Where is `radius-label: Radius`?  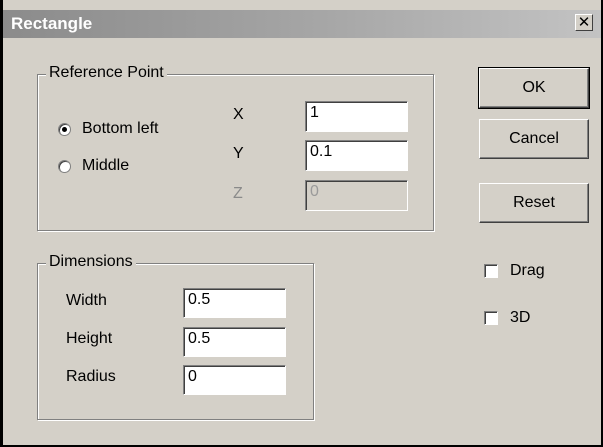
radius-label: Radius is located at coordinates (91, 376).